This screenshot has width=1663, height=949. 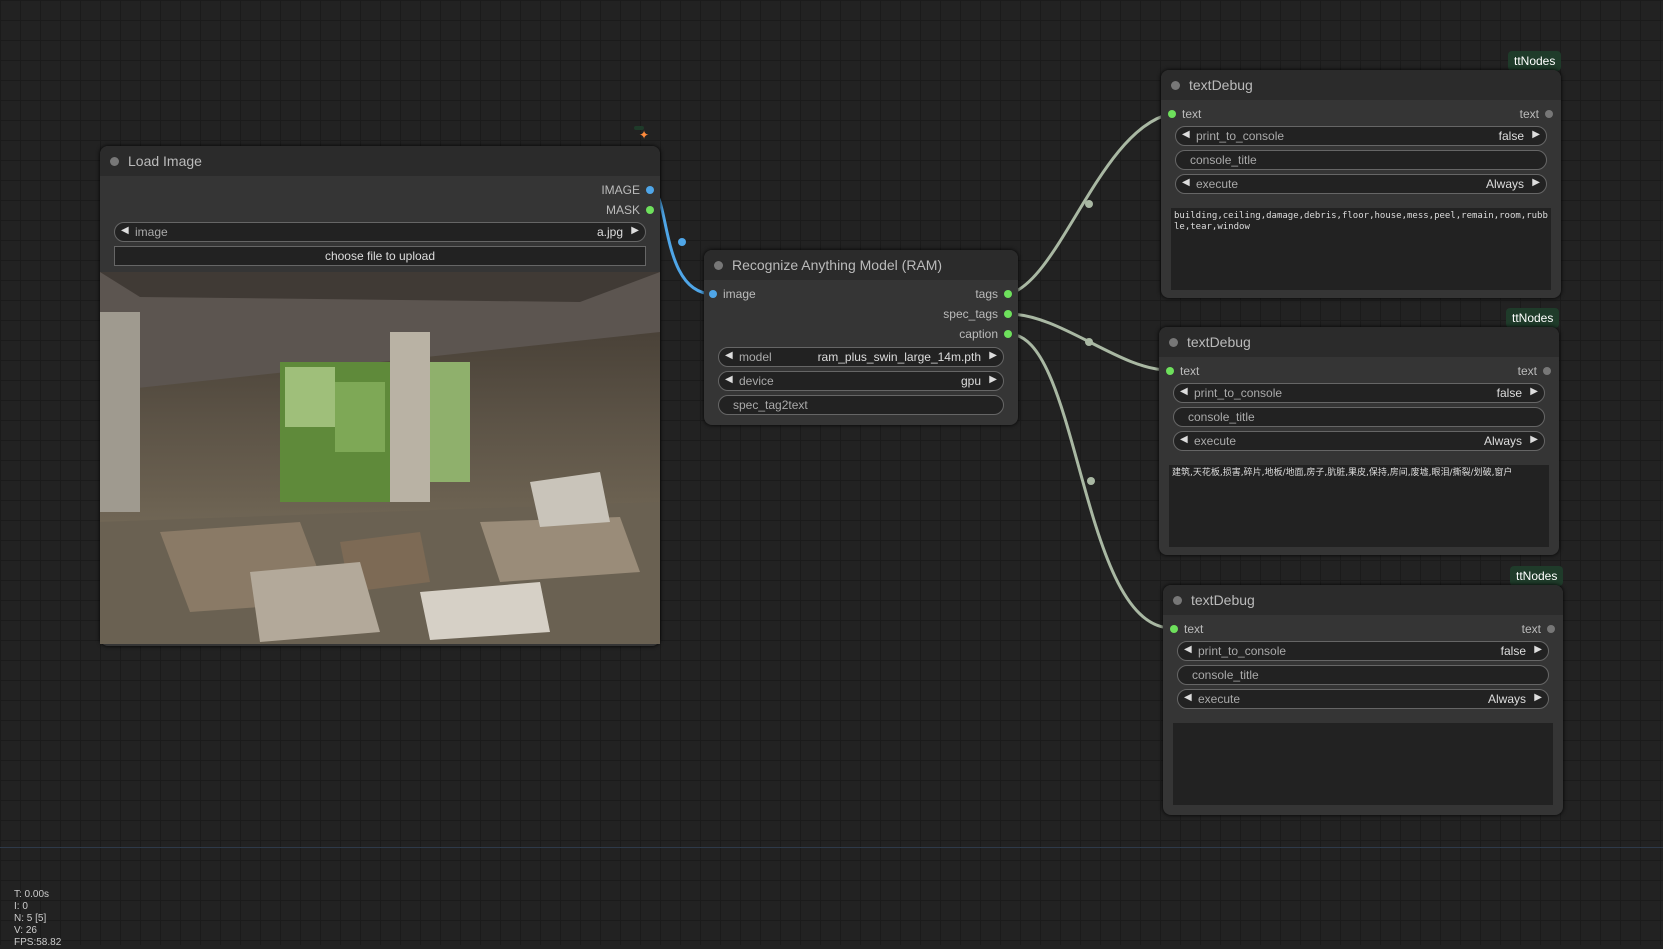 I want to click on stat-nodes: N: 5 [5], so click(x=30, y=918).